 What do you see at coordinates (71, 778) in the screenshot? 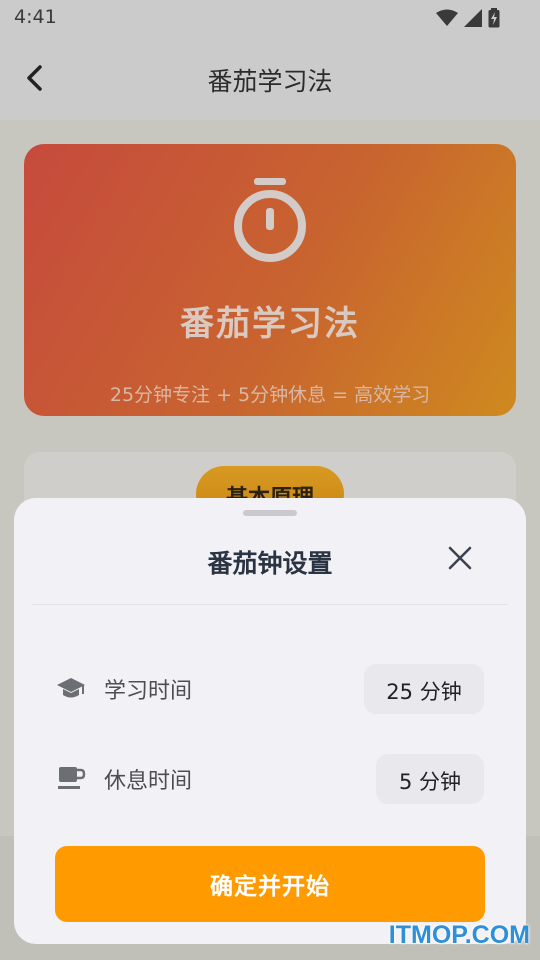
I see `coffee-cup-icon` at bounding box center [71, 778].